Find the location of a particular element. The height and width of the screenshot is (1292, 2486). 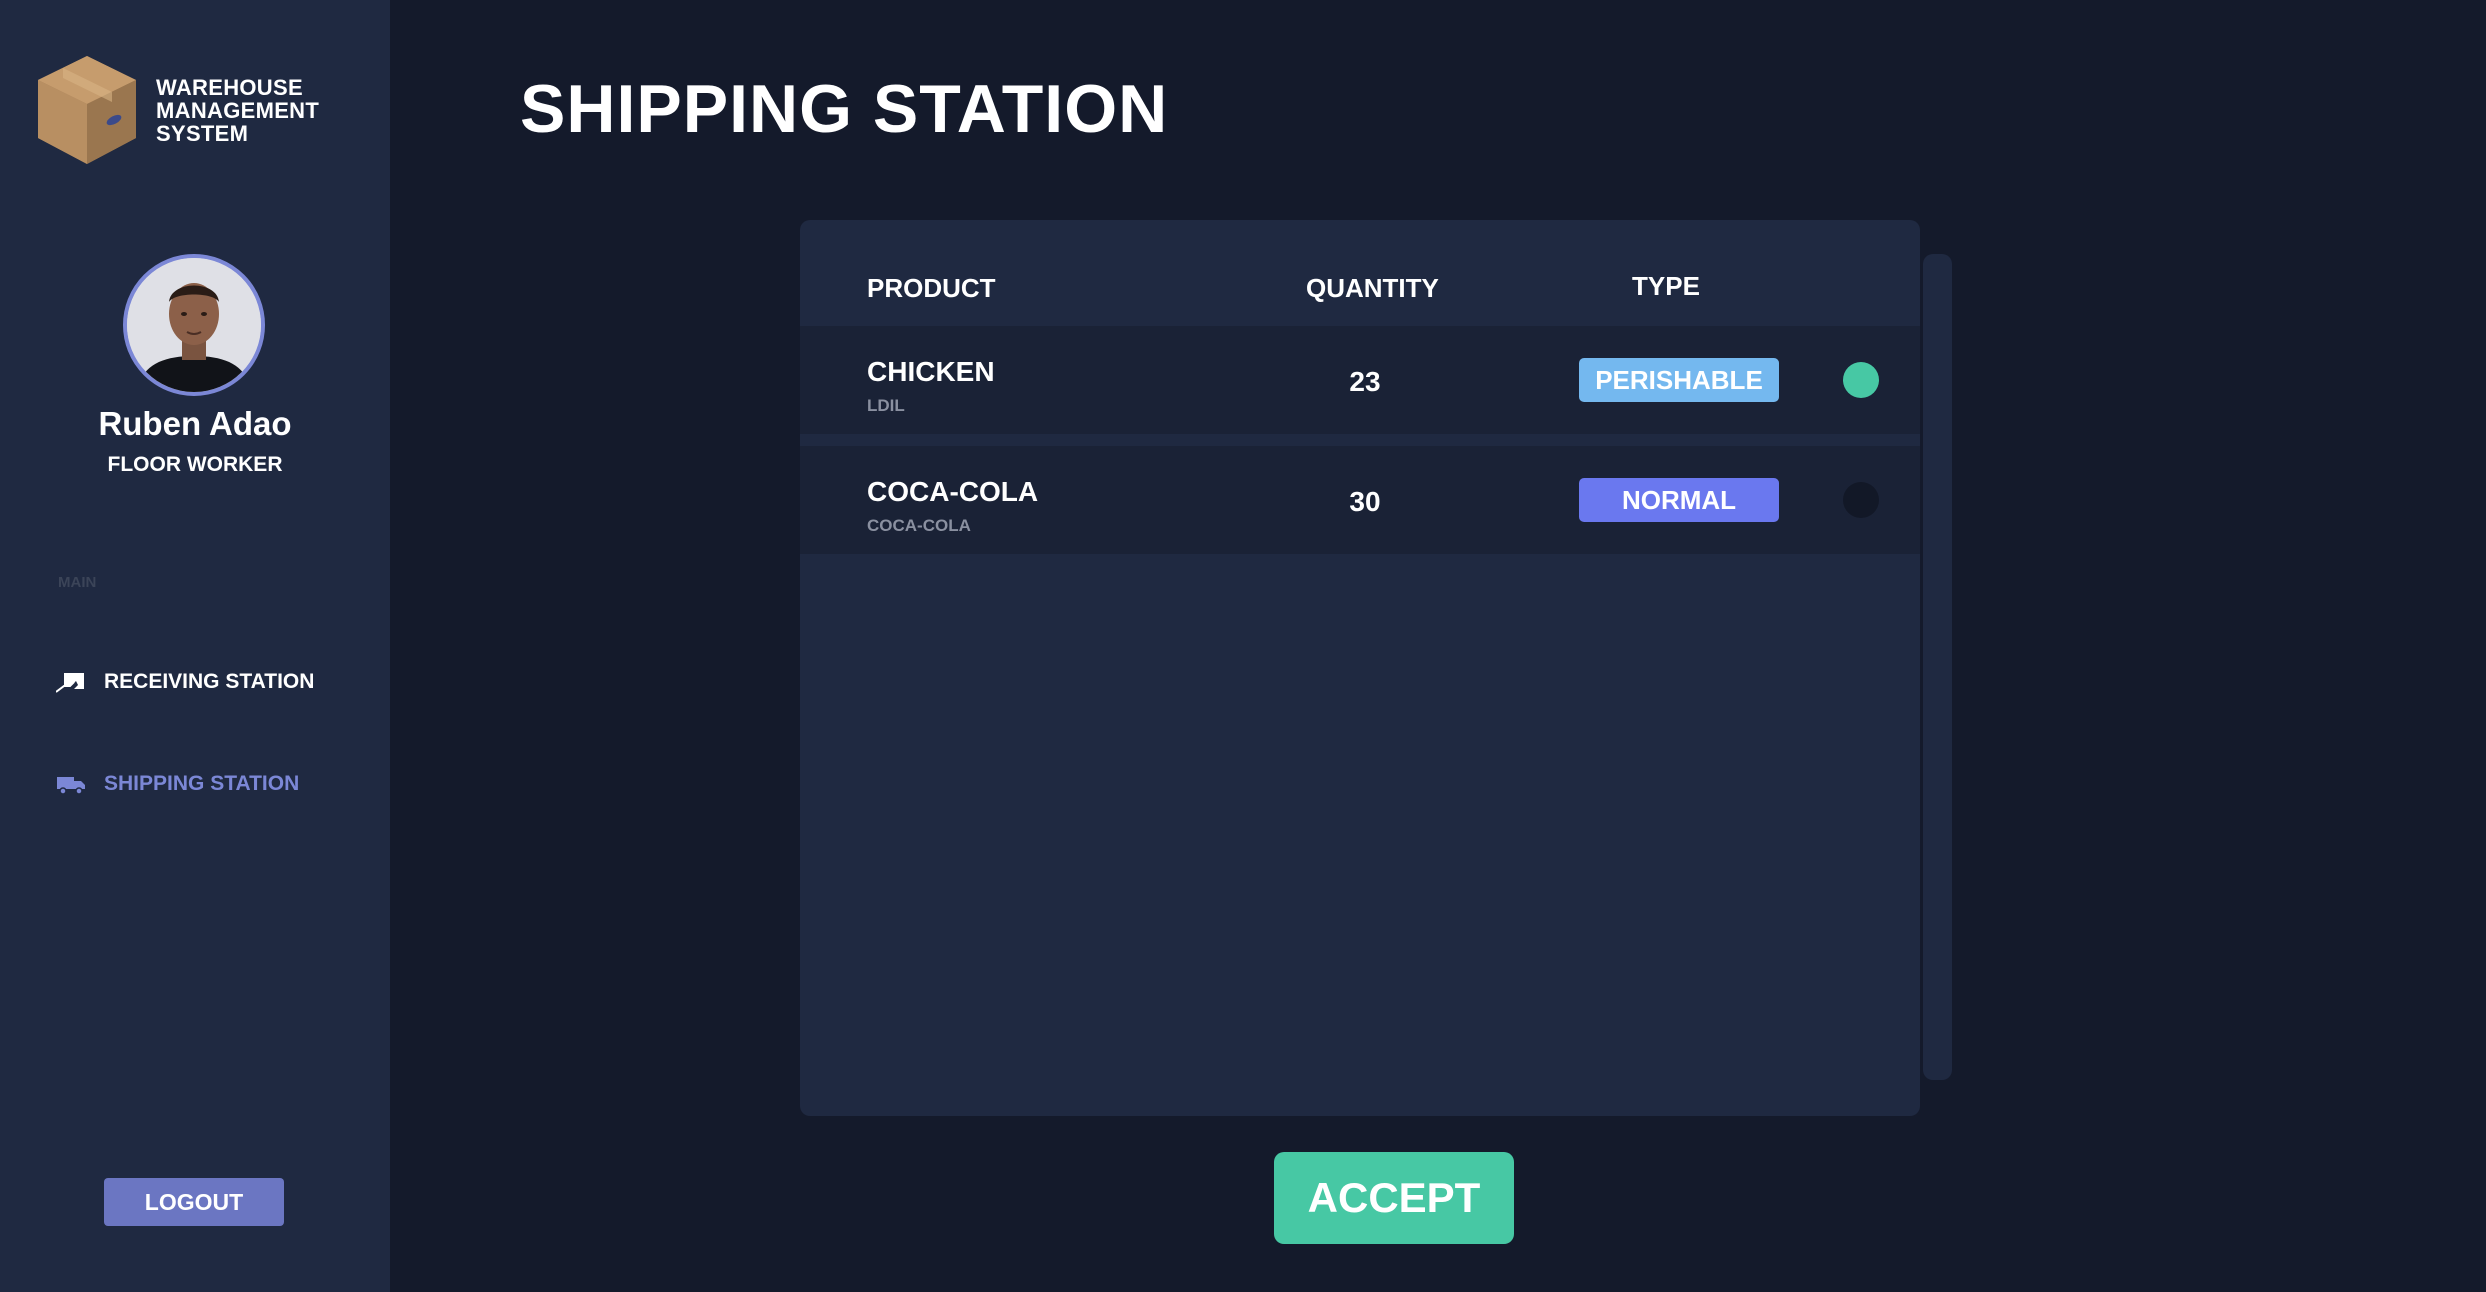

user-photo is located at coordinates (194, 325).